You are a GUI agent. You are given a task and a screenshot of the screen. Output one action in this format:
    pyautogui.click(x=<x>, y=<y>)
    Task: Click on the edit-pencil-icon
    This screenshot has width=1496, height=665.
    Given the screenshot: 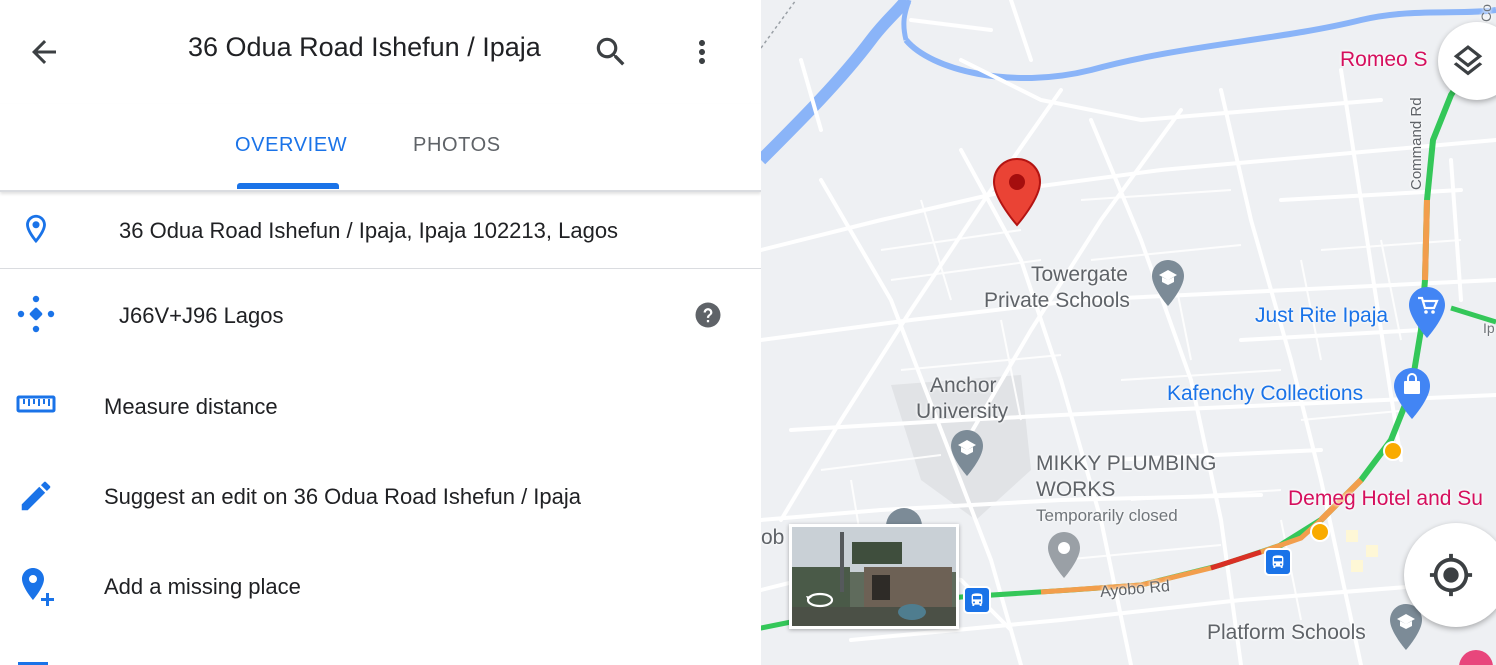 What is the action you would take?
    pyautogui.click(x=36, y=496)
    